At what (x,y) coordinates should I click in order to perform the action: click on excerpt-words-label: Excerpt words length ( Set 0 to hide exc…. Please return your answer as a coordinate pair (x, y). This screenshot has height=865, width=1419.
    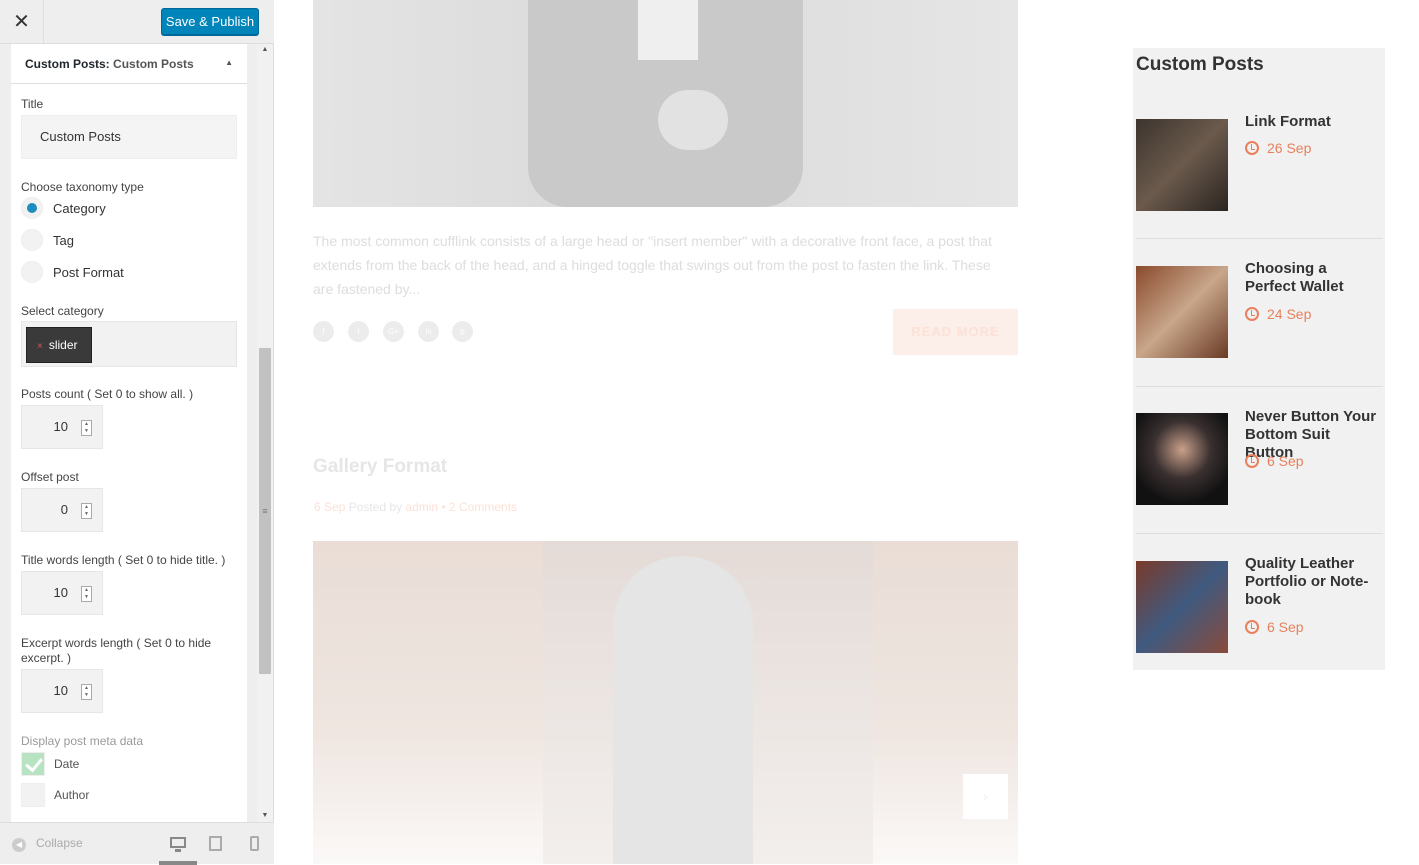
    Looking at the image, I should click on (116, 650).